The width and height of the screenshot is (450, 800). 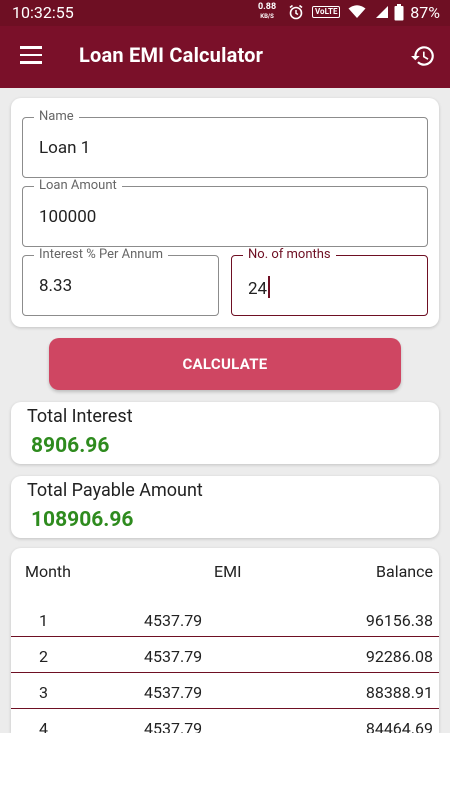 I want to click on network-speed-unit: KB/S, so click(x=267, y=16).